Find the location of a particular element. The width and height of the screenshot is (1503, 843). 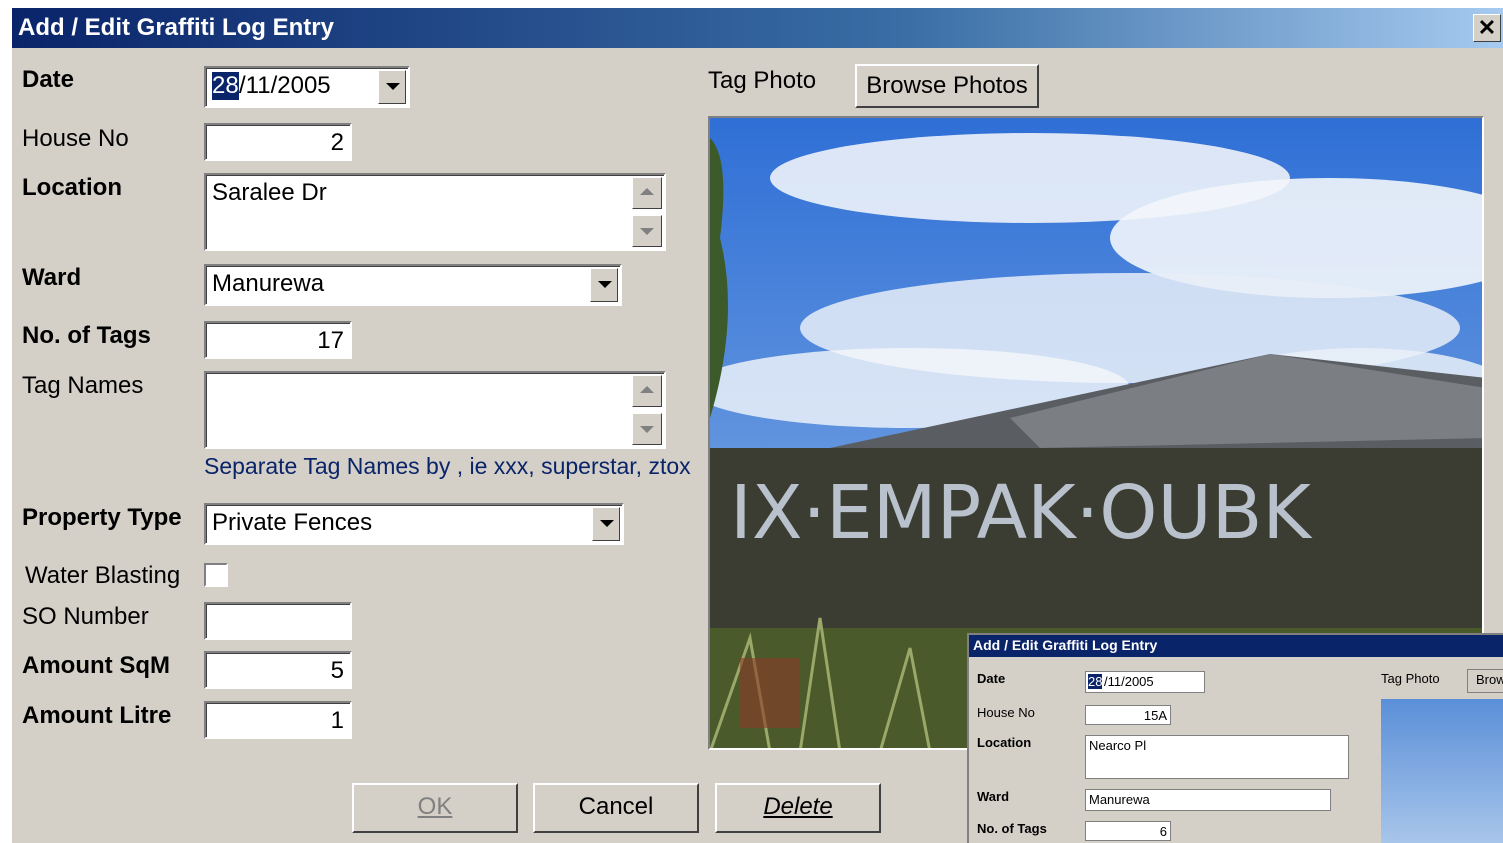

inset-location-field: Nearco Pl is located at coordinates (1217, 757).